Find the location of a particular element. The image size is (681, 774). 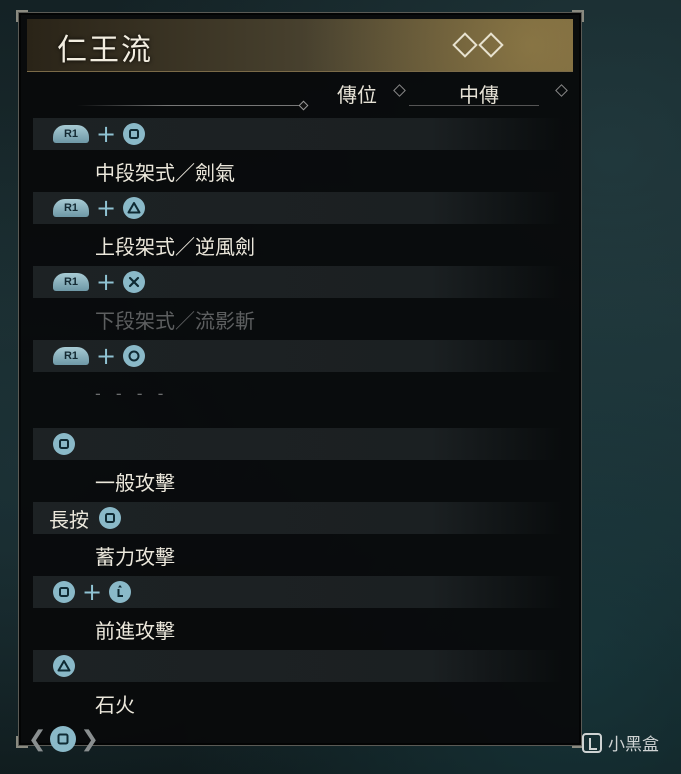

chevron-right-icon: ❯ is located at coordinates (89, 739).